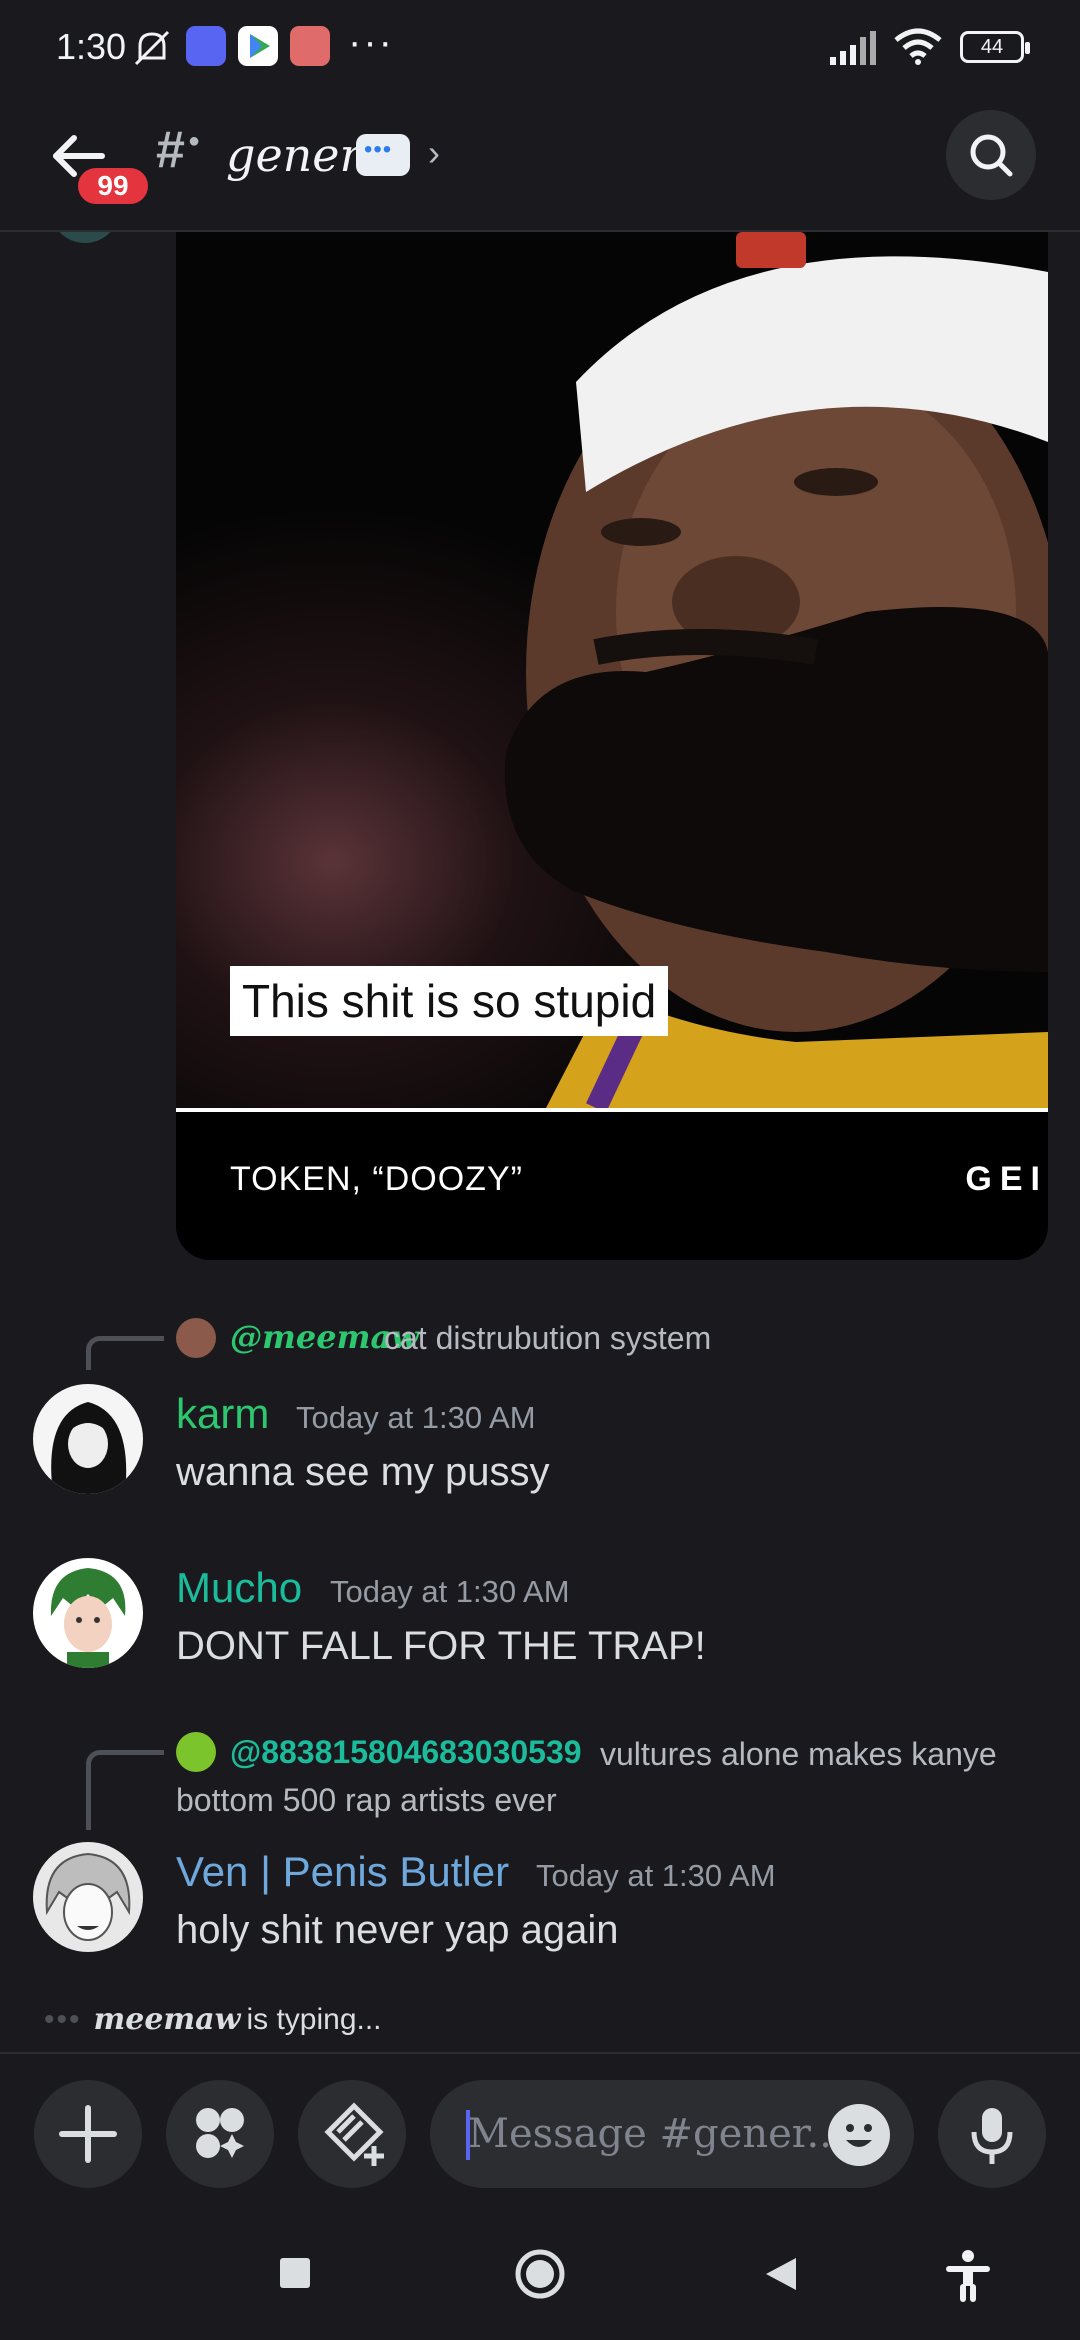 This screenshot has height=2340, width=1080. I want to click on embed-footer-logo: GEI, so click(1006, 1179).